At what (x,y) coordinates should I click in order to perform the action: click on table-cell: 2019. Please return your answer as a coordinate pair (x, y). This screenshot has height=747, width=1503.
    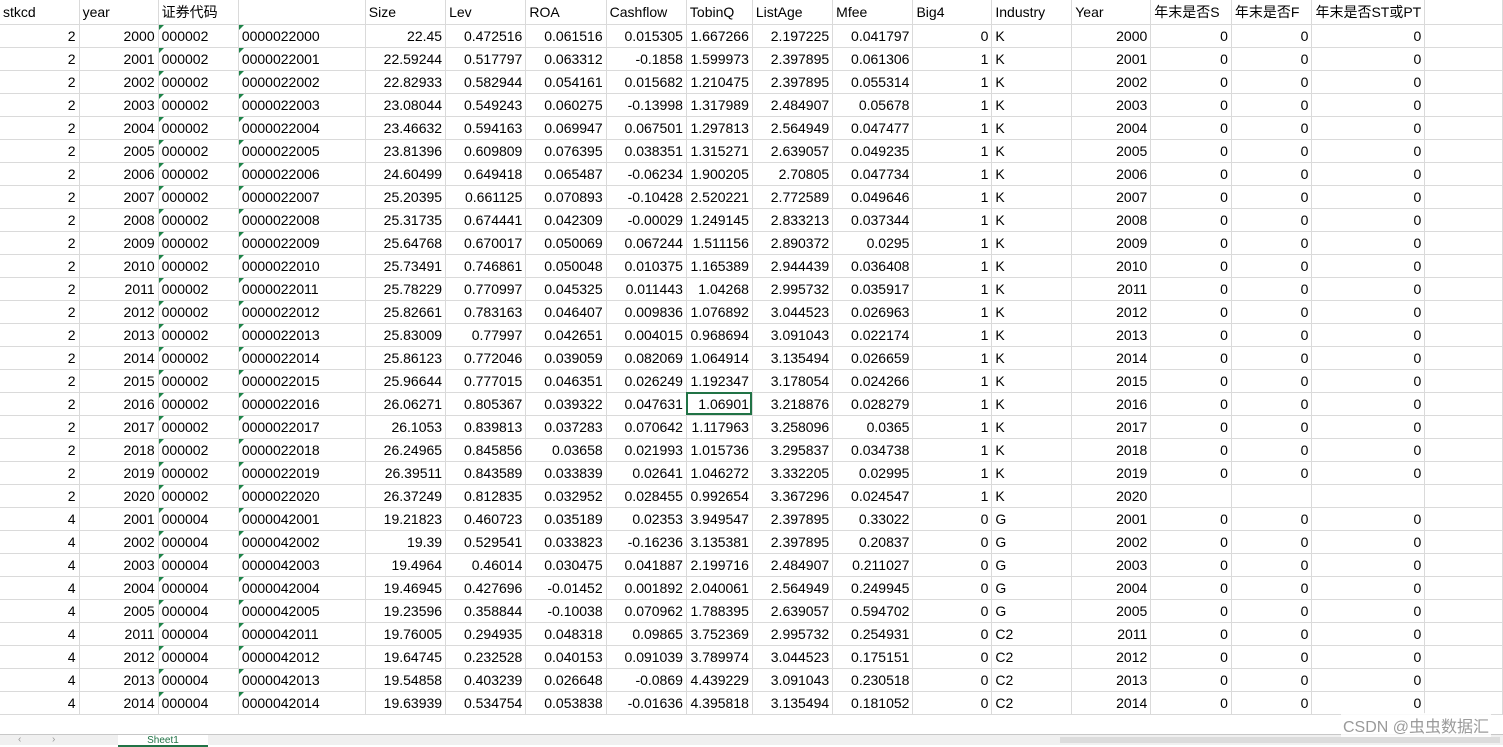
    Looking at the image, I should click on (1111, 473).